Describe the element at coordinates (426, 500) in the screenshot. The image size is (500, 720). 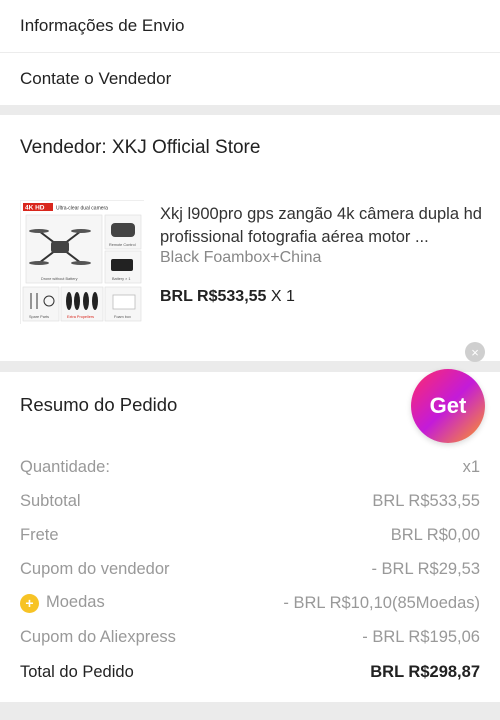
I see `summary-value: BRL R$533,55` at that location.